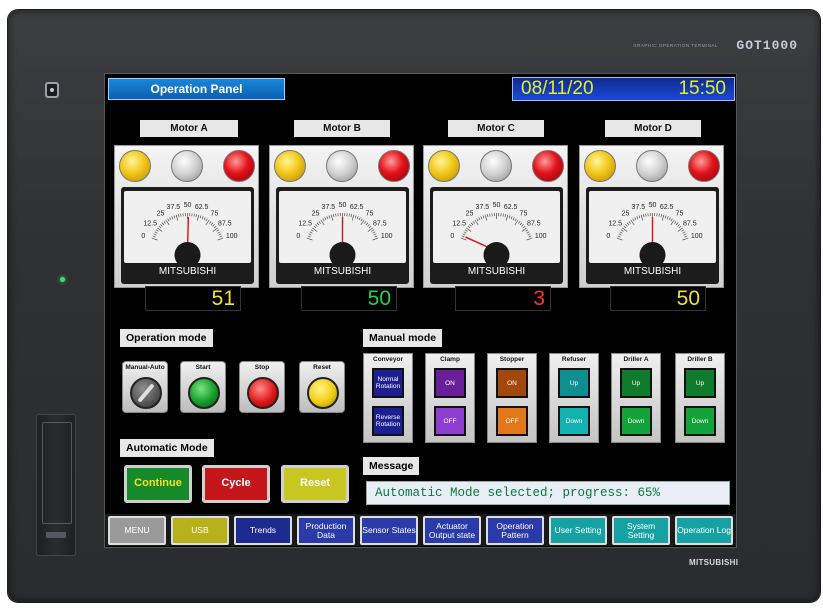 This screenshot has width=823, height=608. Describe the element at coordinates (145, 387) in the screenshot. I see `manual-auto-switch: Manual-Auto` at that location.